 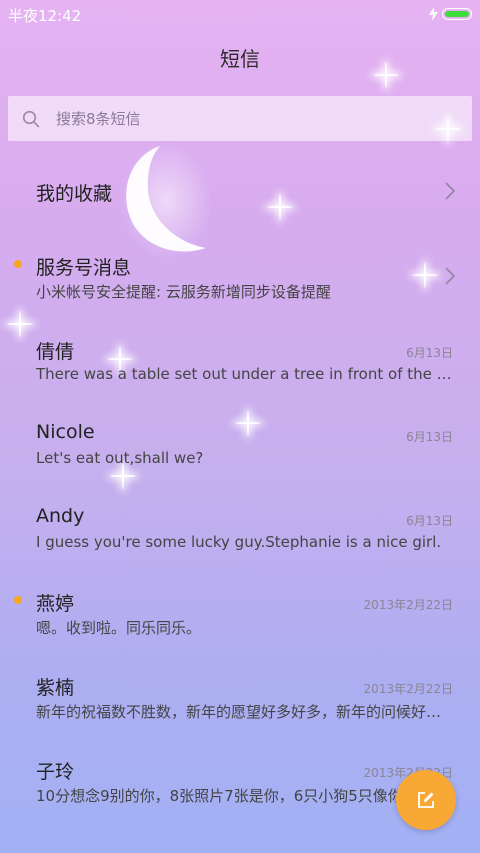 What do you see at coordinates (45, 16) in the screenshot?
I see `status-time: 半夜12:42` at bounding box center [45, 16].